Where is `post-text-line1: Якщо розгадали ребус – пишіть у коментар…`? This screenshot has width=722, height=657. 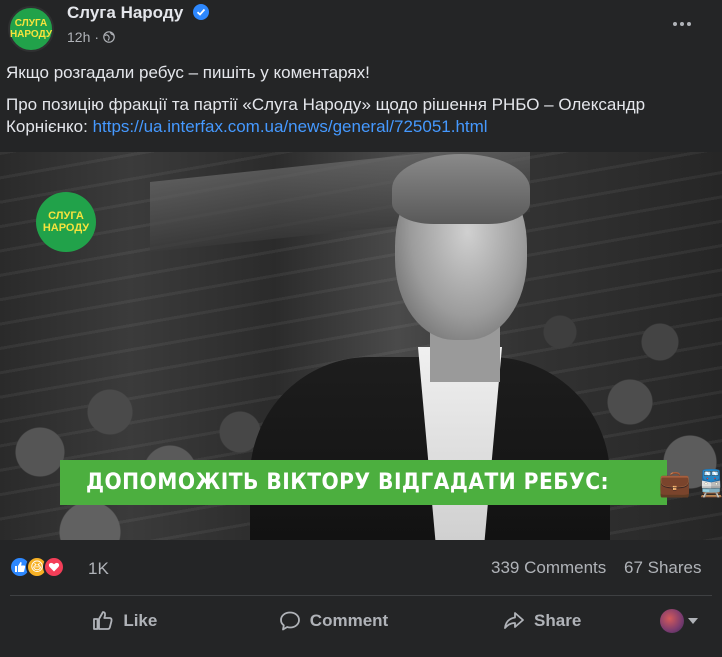
post-text-line1: Якщо розгадали ребус – пишіть у коментар… is located at coordinates (188, 72).